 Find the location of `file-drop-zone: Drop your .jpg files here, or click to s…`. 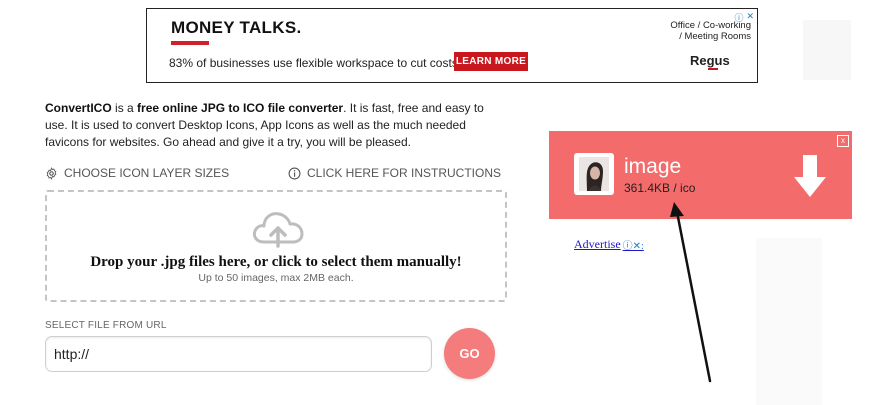

file-drop-zone: Drop your .jpg files here, or click to s… is located at coordinates (276, 246).